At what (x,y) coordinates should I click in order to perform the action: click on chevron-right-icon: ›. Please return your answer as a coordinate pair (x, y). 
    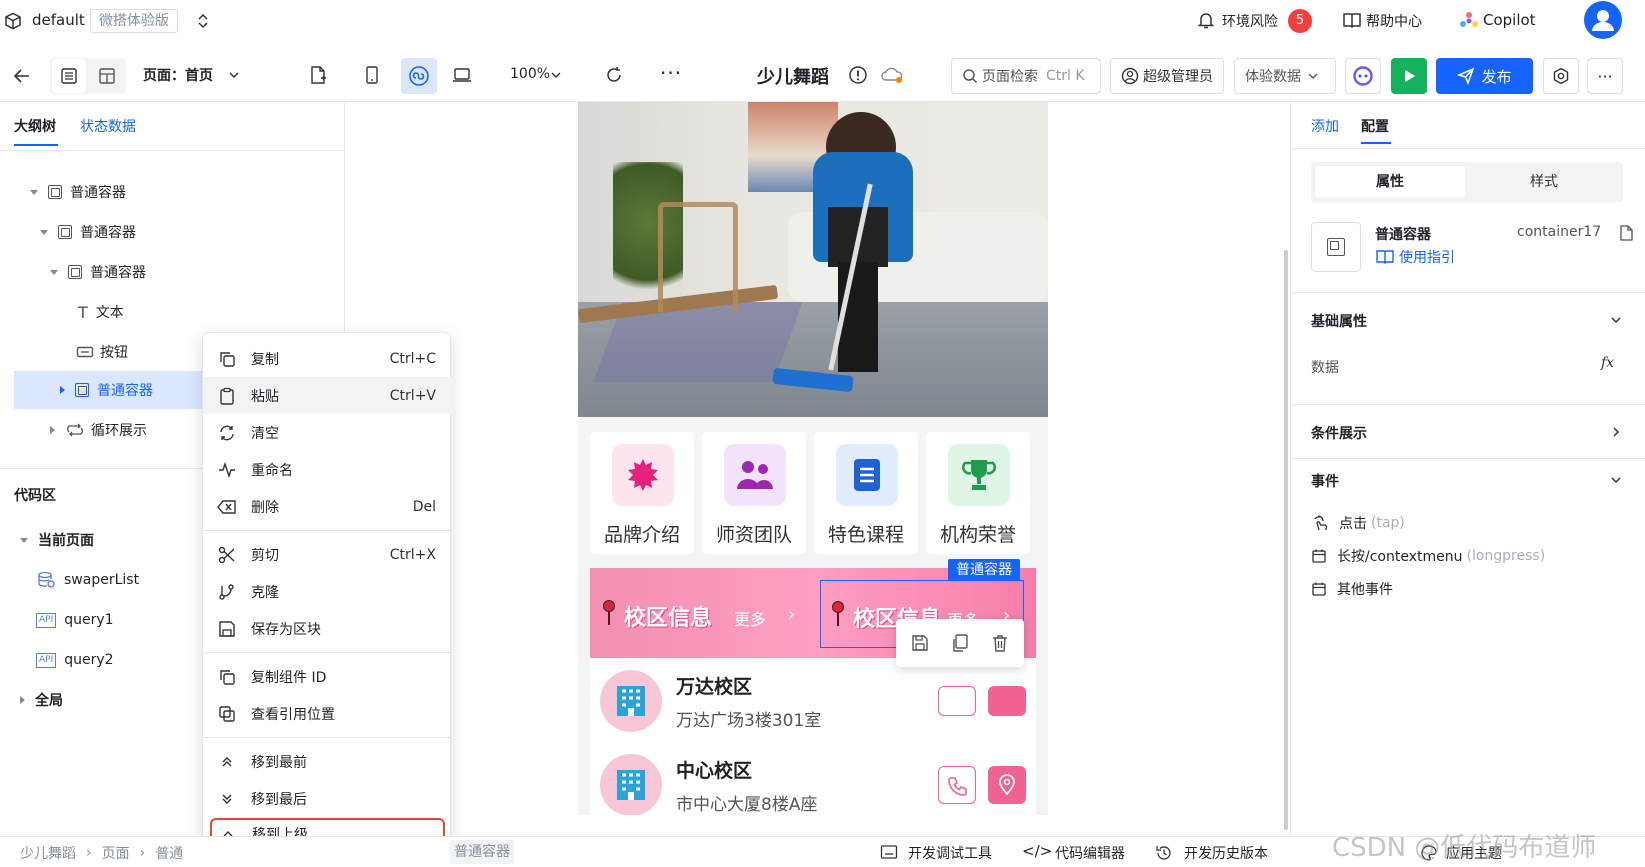
    Looking at the image, I should click on (791, 614).